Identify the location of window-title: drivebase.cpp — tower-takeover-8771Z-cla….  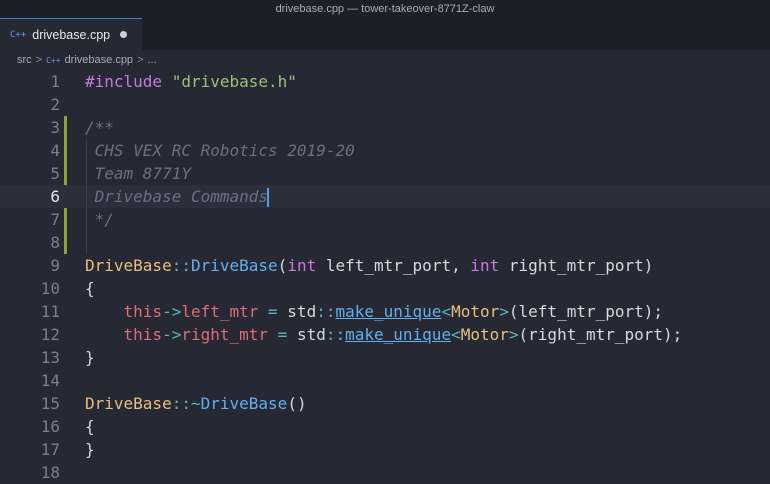
(385, 9).